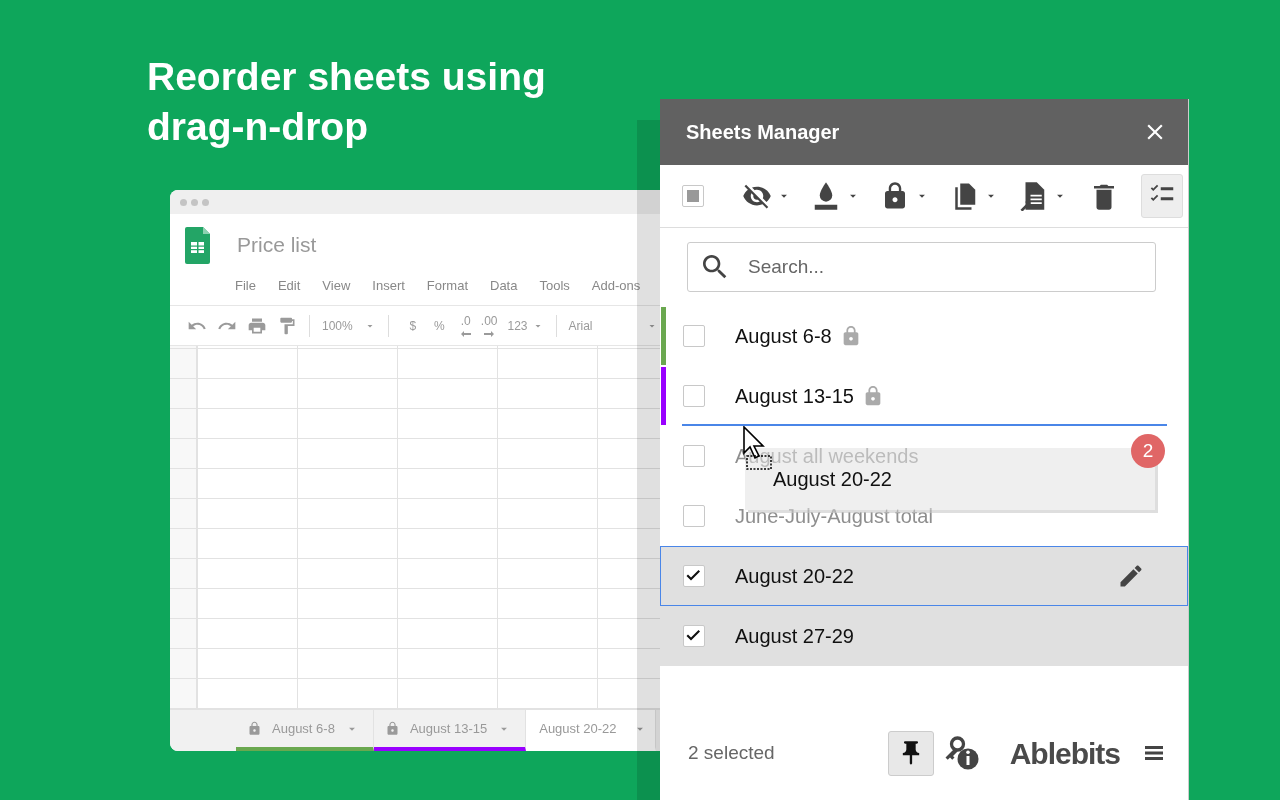  I want to click on sheet-tab: August 20-22, so click(591, 730).